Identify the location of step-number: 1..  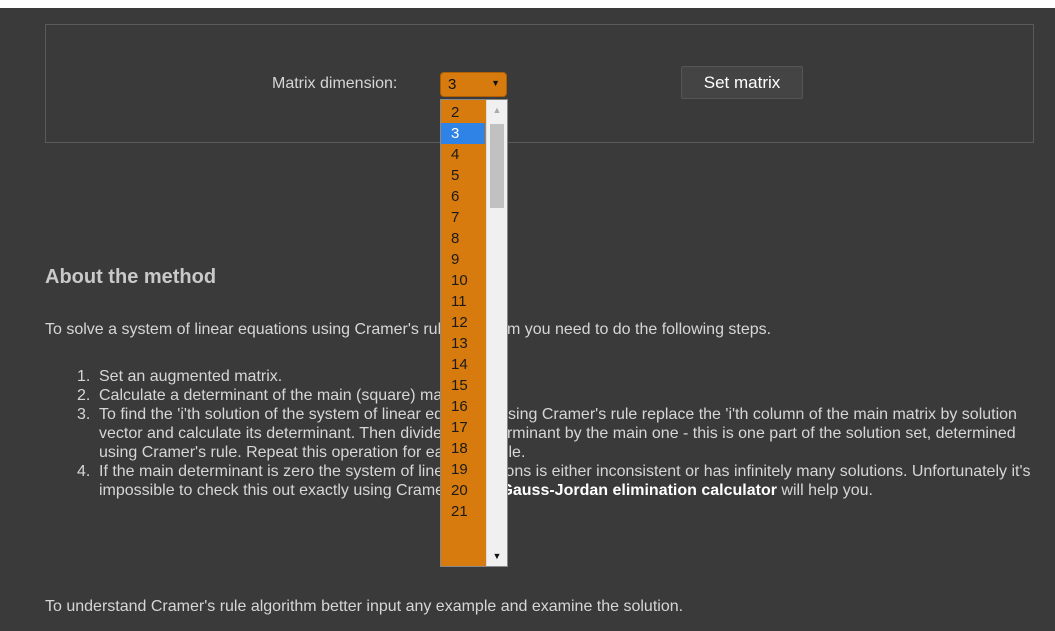
(84, 376).